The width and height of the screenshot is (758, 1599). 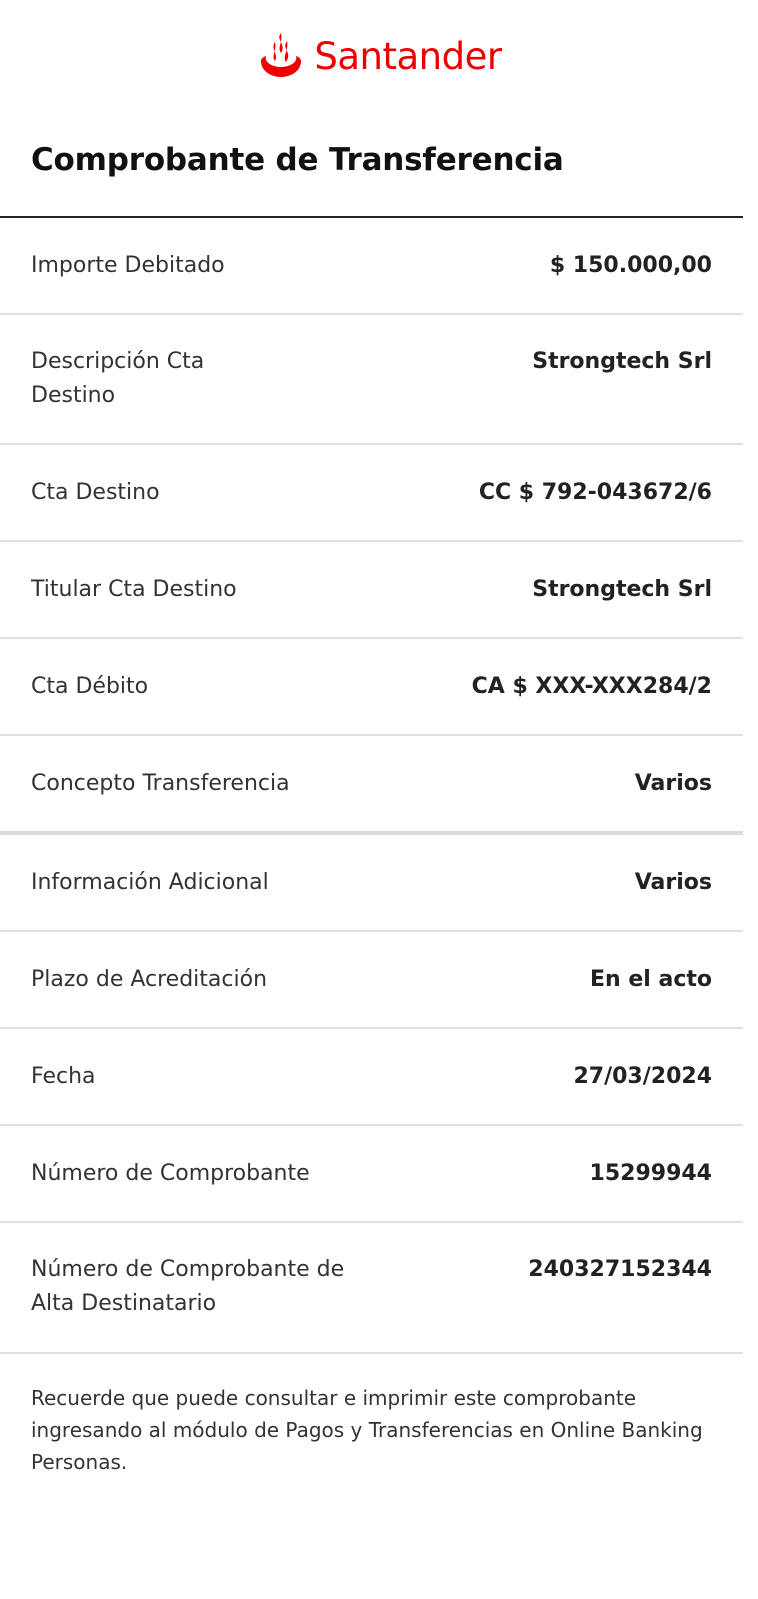 I want to click on detail-row-descripcion: Descripción Cta Destino Strongtech Srl, so click(x=371, y=380).